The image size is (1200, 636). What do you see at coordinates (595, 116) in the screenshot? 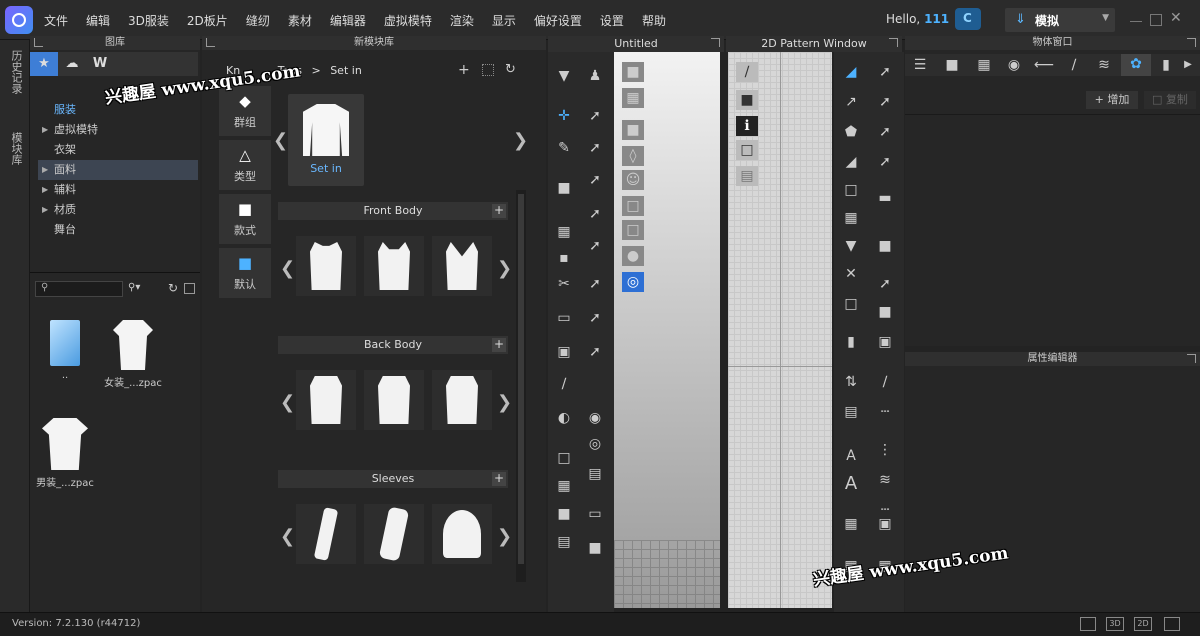
I see `select-mesh-icon: ➚` at bounding box center [595, 116].